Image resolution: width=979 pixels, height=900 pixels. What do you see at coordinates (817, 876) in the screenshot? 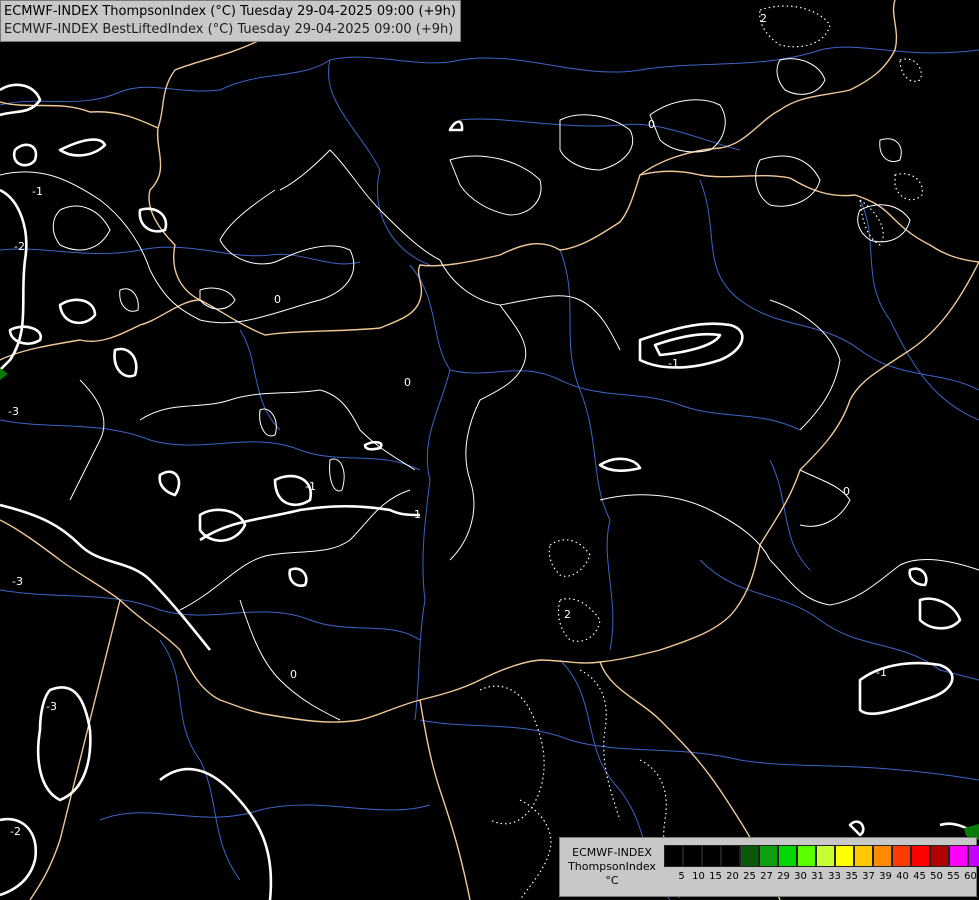
I see `legend-tick-label: 31` at bounding box center [817, 876].